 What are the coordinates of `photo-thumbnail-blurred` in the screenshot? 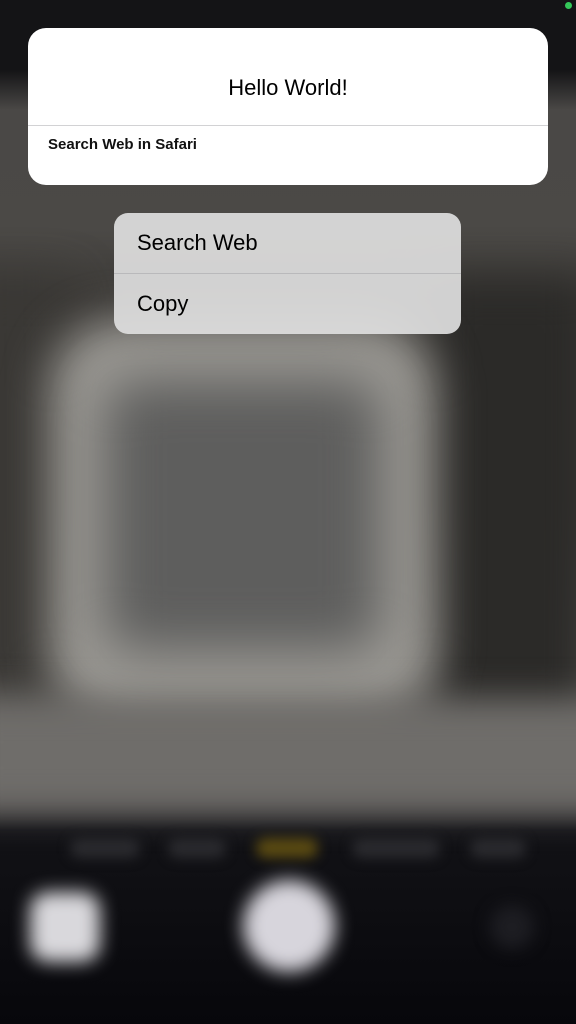 It's located at (65, 927).